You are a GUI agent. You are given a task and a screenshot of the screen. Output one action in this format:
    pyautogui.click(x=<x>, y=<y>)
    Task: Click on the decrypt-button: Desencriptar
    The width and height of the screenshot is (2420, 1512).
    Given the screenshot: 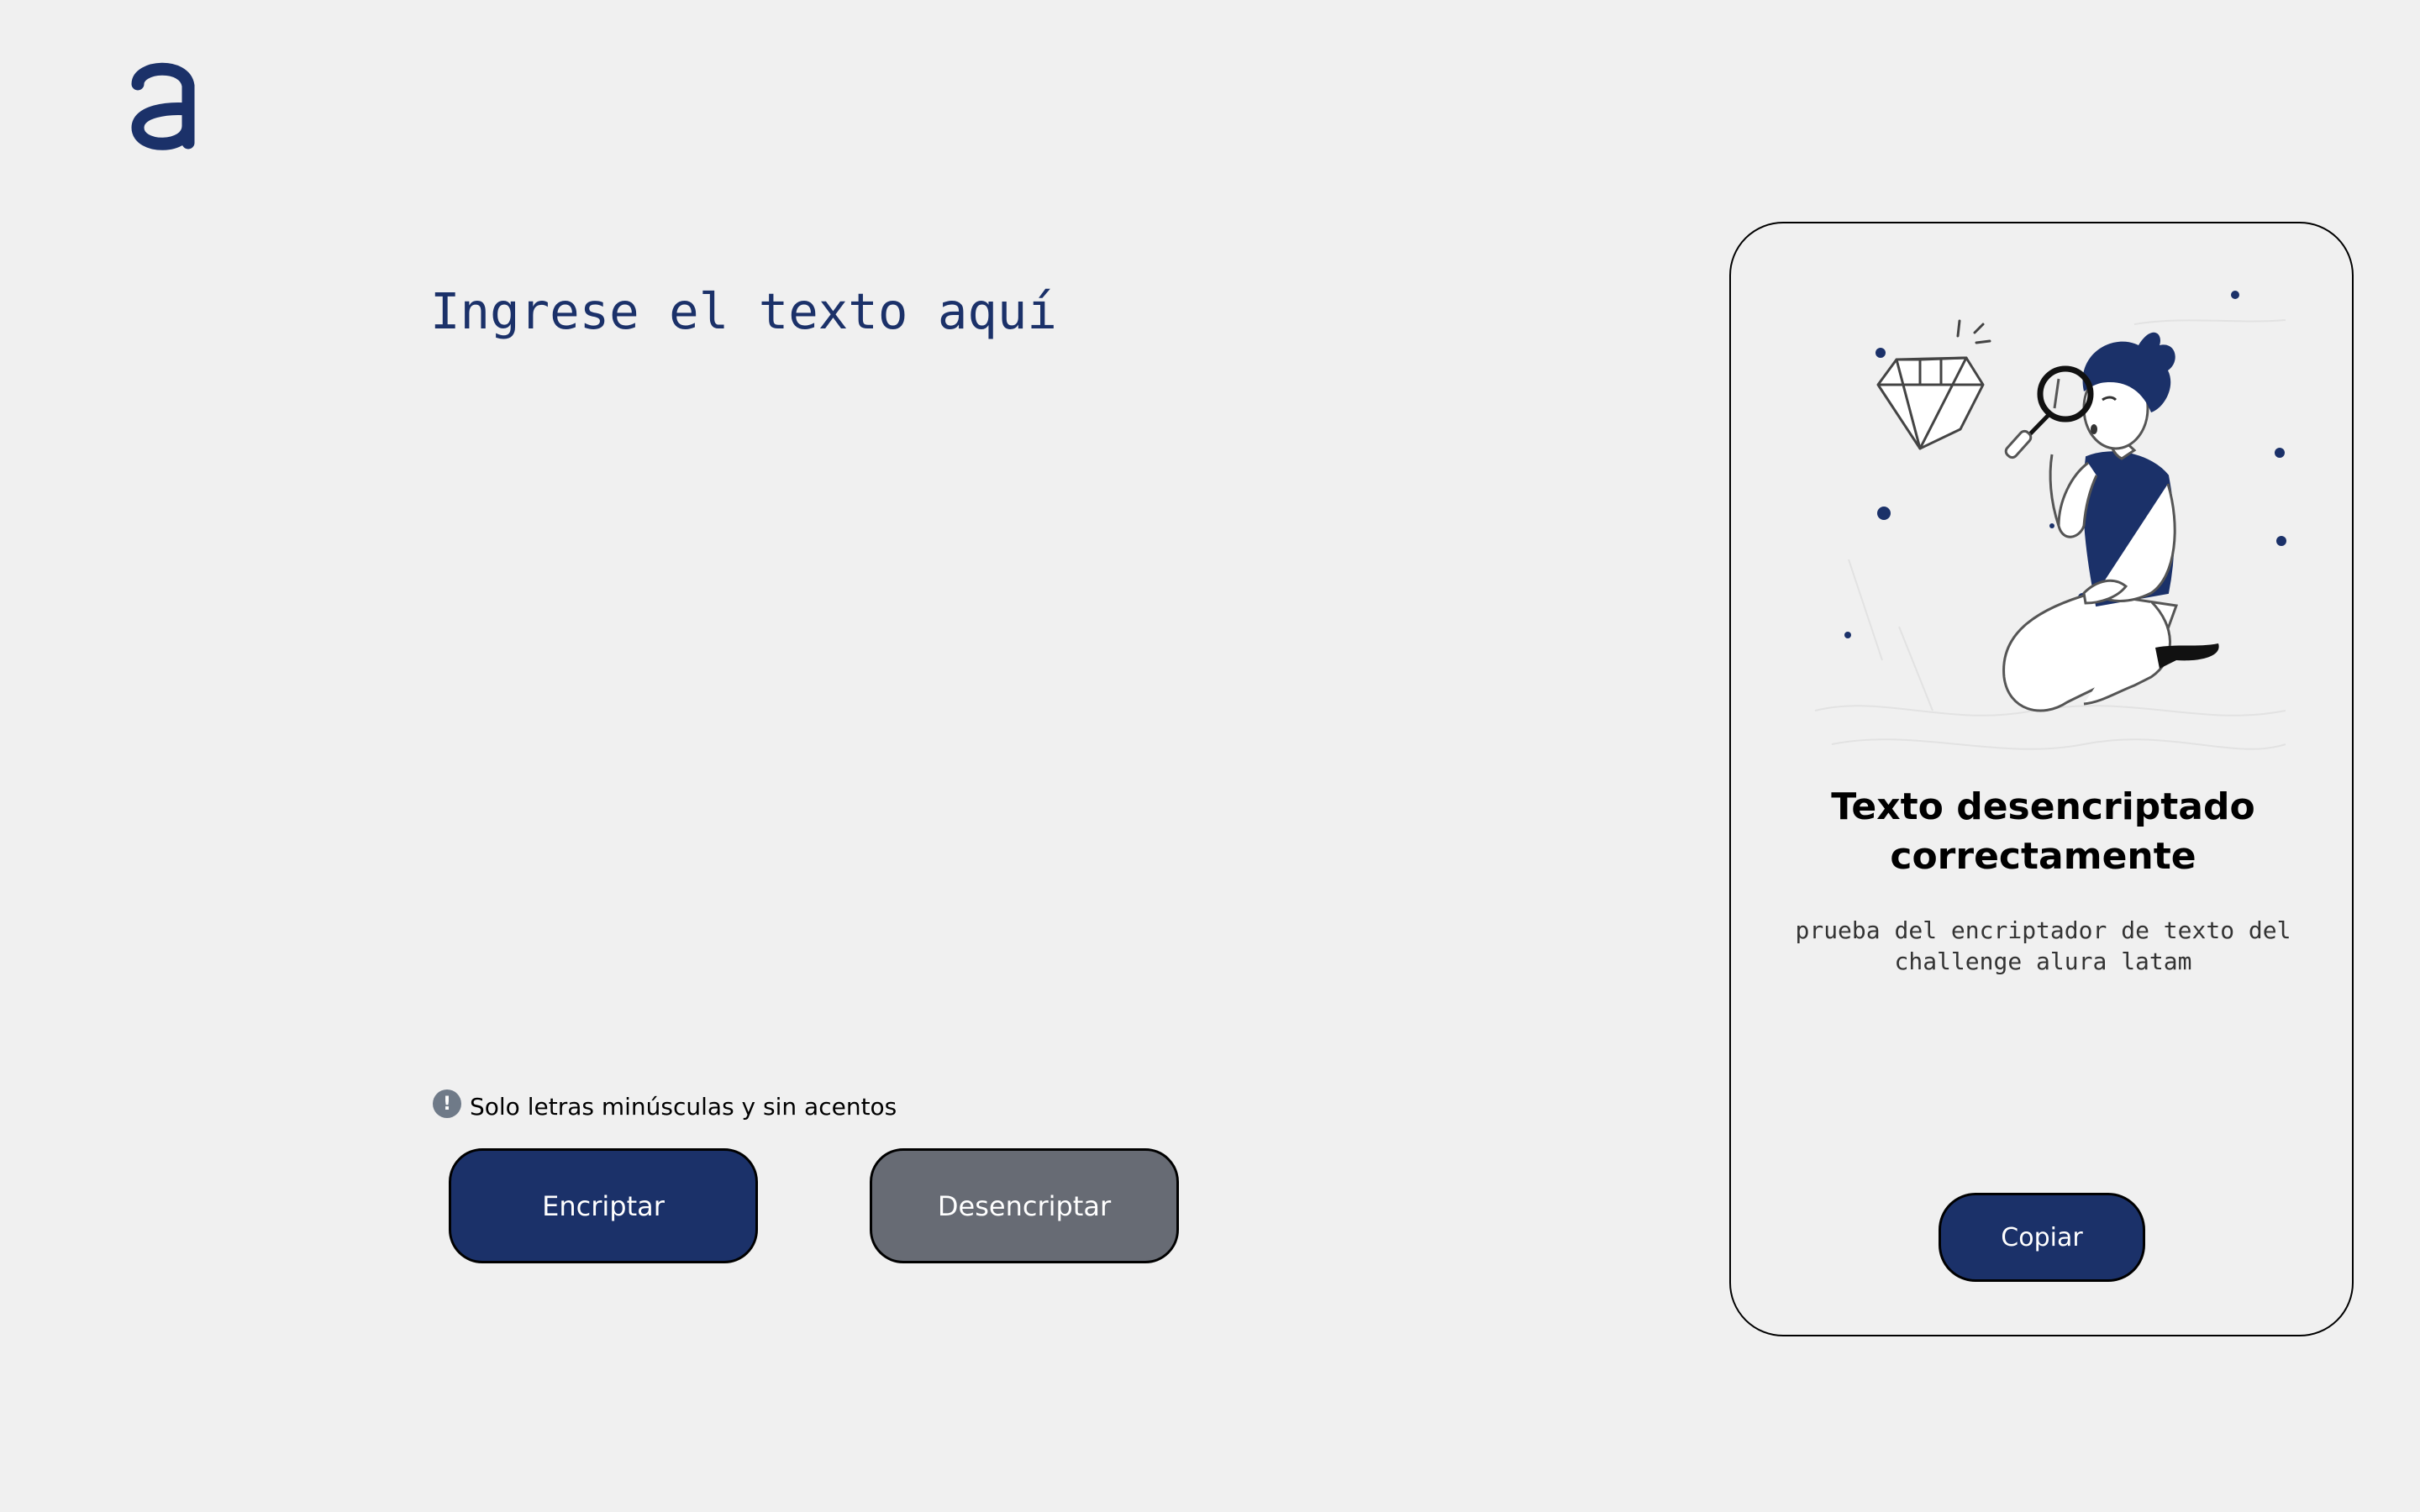 What is the action you would take?
    pyautogui.click(x=1024, y=1205)
    